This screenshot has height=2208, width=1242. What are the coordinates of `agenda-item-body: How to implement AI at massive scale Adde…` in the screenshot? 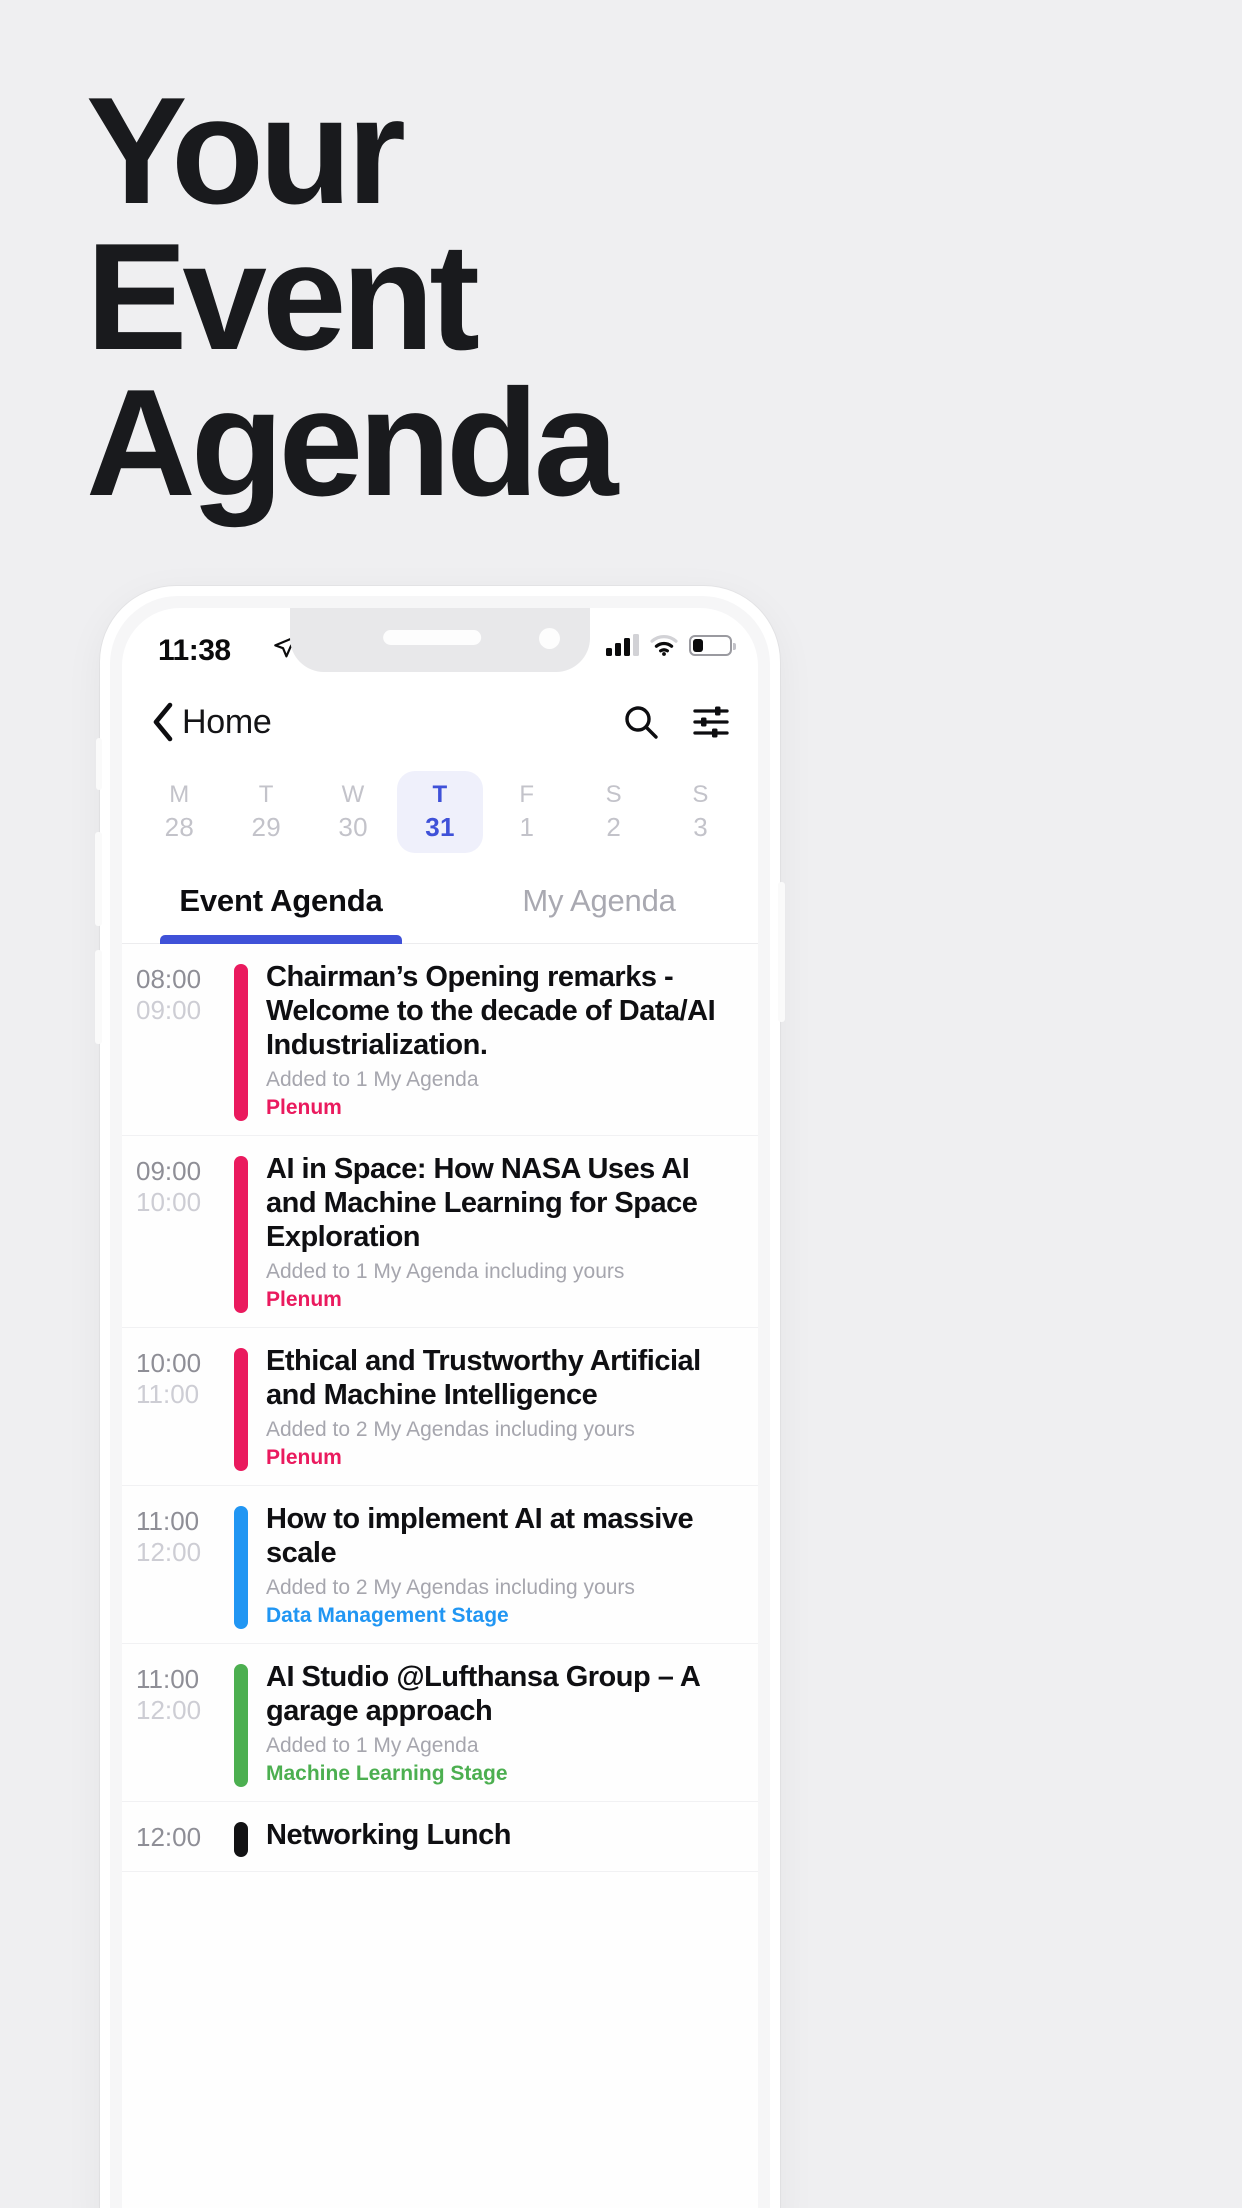 It's located at (500, 1565).